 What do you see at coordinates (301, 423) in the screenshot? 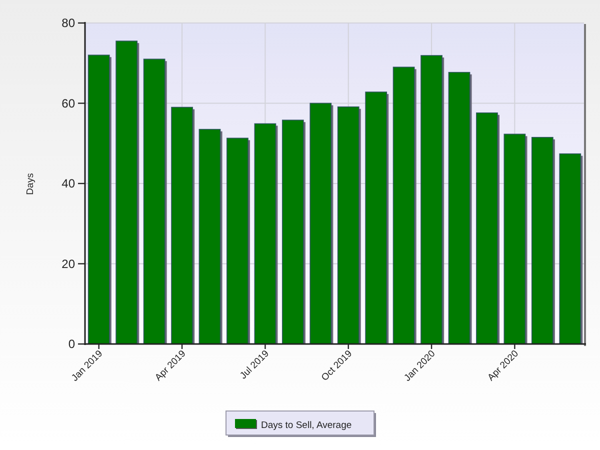
I see `legend: Days to Sell, Average` at bounding box center [301, 423].